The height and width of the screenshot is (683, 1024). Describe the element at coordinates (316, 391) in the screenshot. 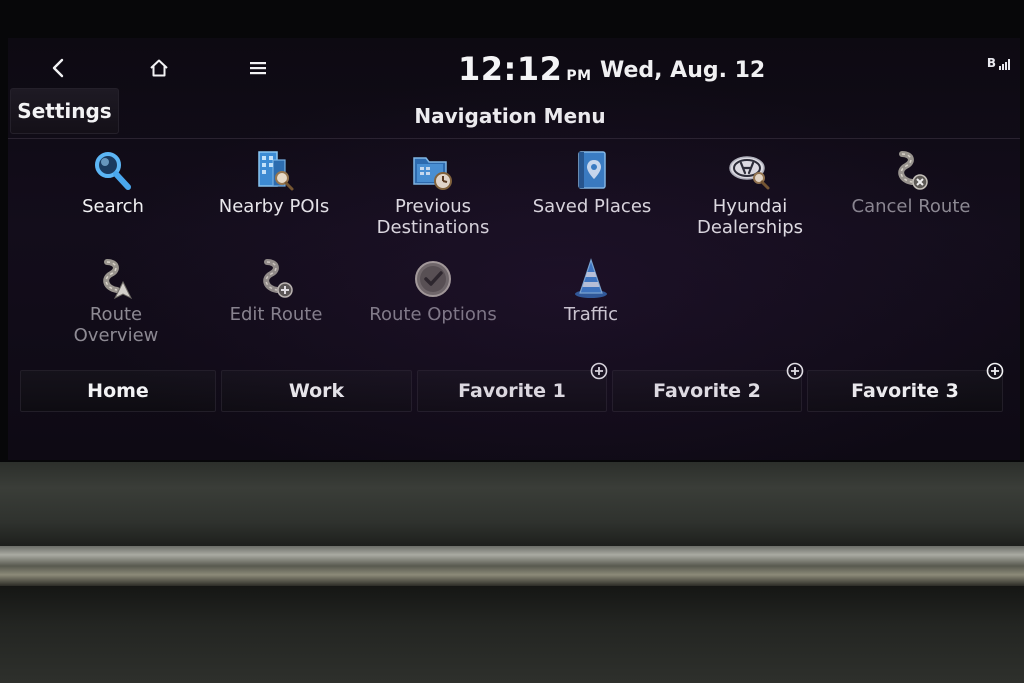

I see `favorite-work-button: Work` at that location.